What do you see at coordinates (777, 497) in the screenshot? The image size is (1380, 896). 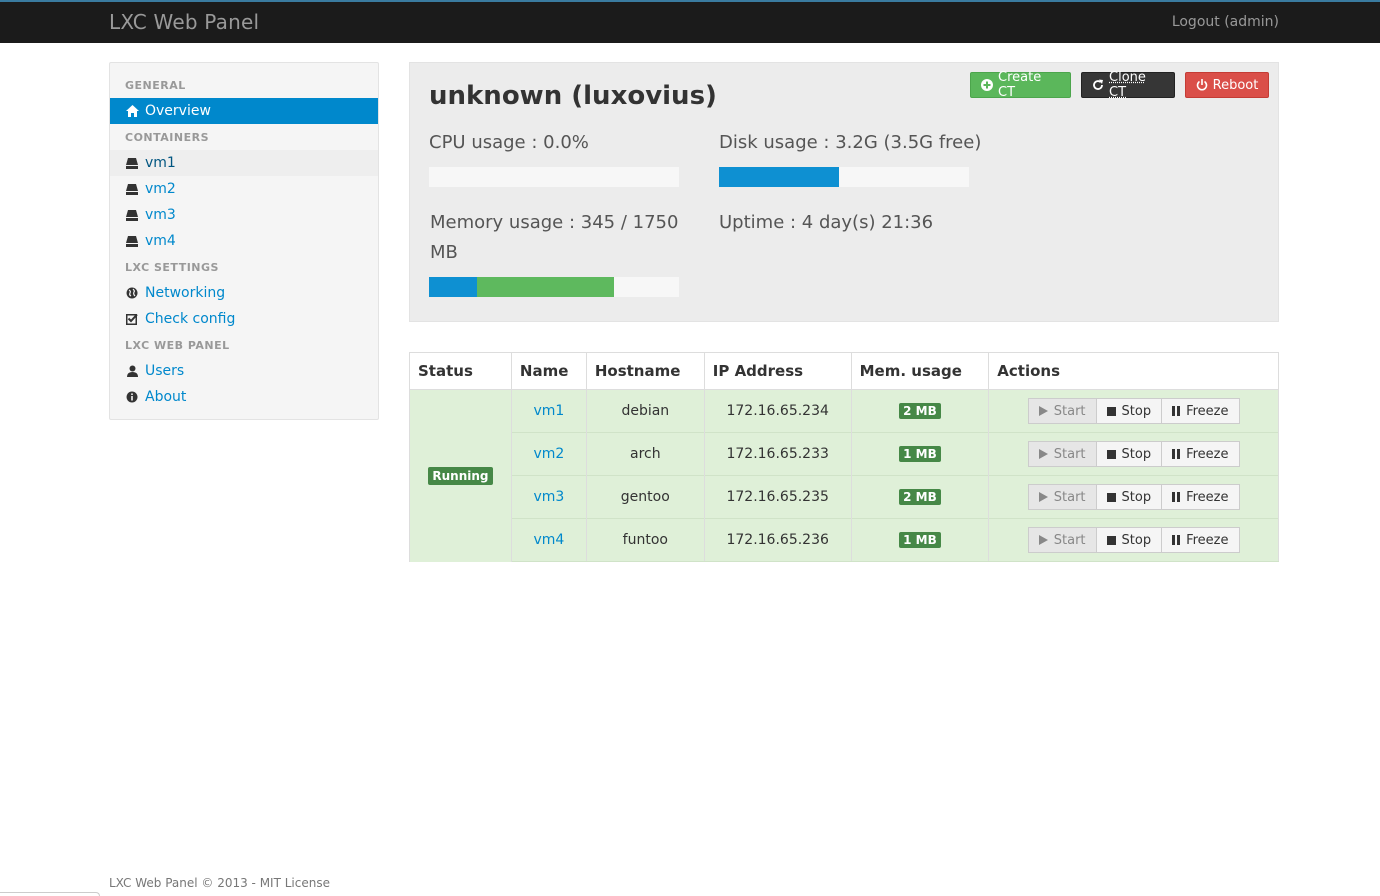 I see `ip-cell: 172.16.65.235` at bounding box center [777, 497].